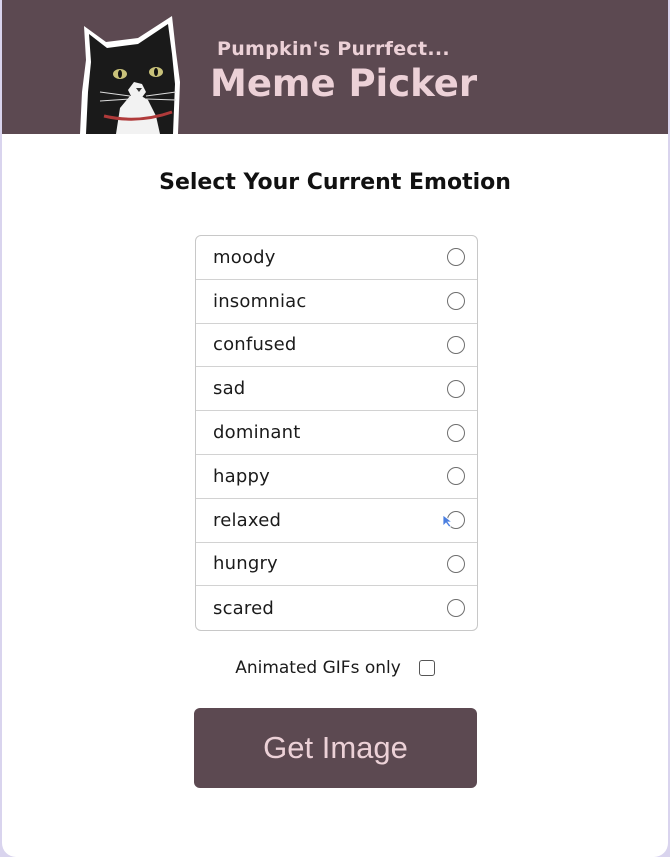  I want to click on mouse-pointer-icon, so click(448, 520).